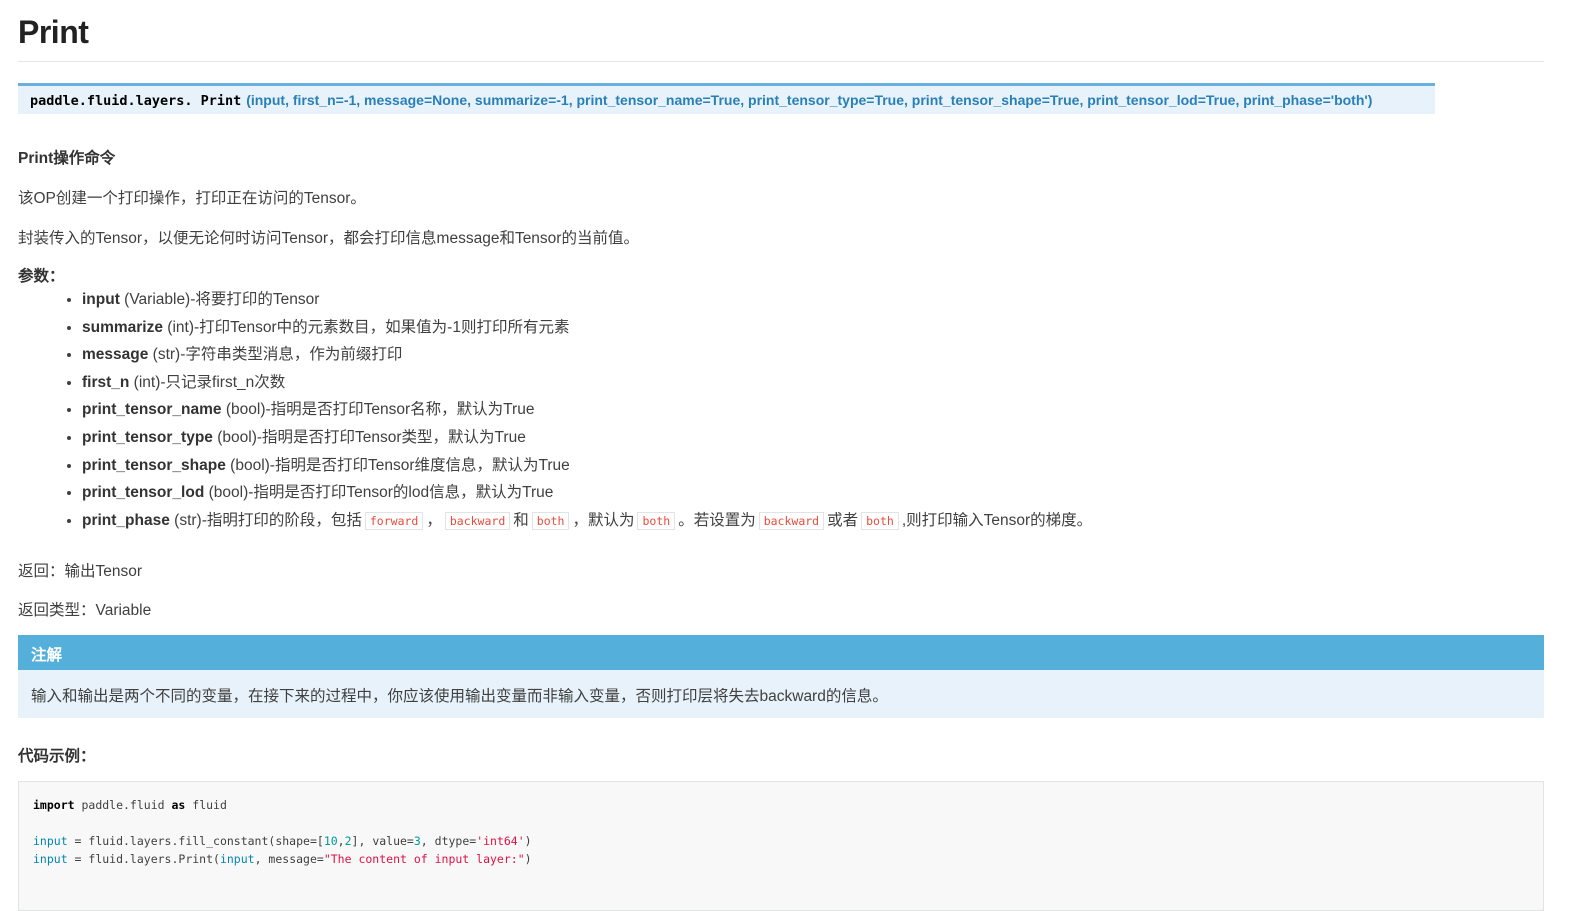 The image size is (1590, 911). I want to click on param-desc: 。若设置为, so click(717, 520).